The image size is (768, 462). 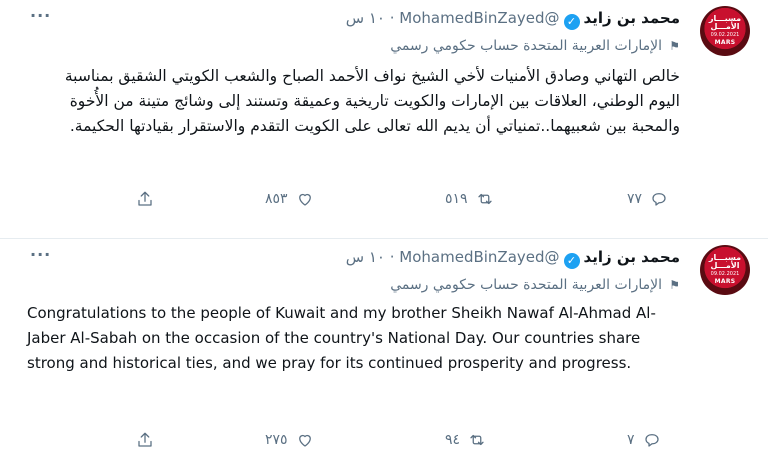 What do you see at coordinates (647, 199) in the screenshot?
I see `reply-button: ٧٧` at bounding box center [647, 199].